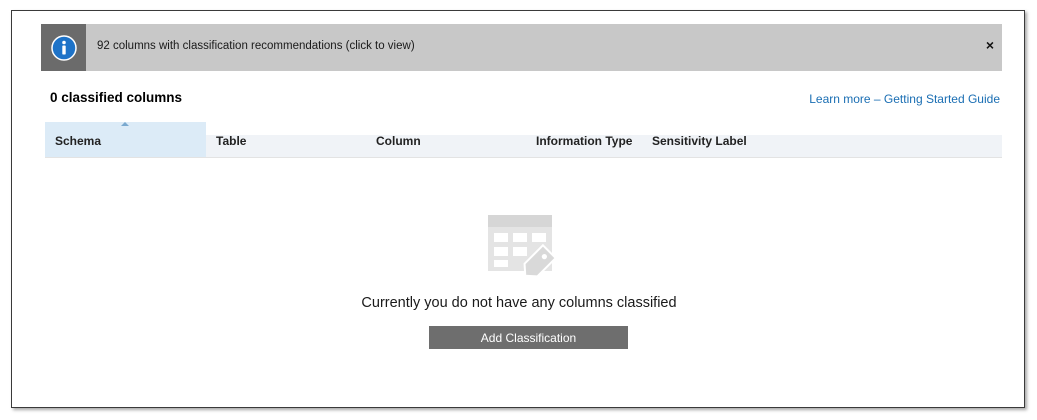 This screenshot has width=1037, height=420. I want to click on column-header-label: Information Type, so click(584, 141).